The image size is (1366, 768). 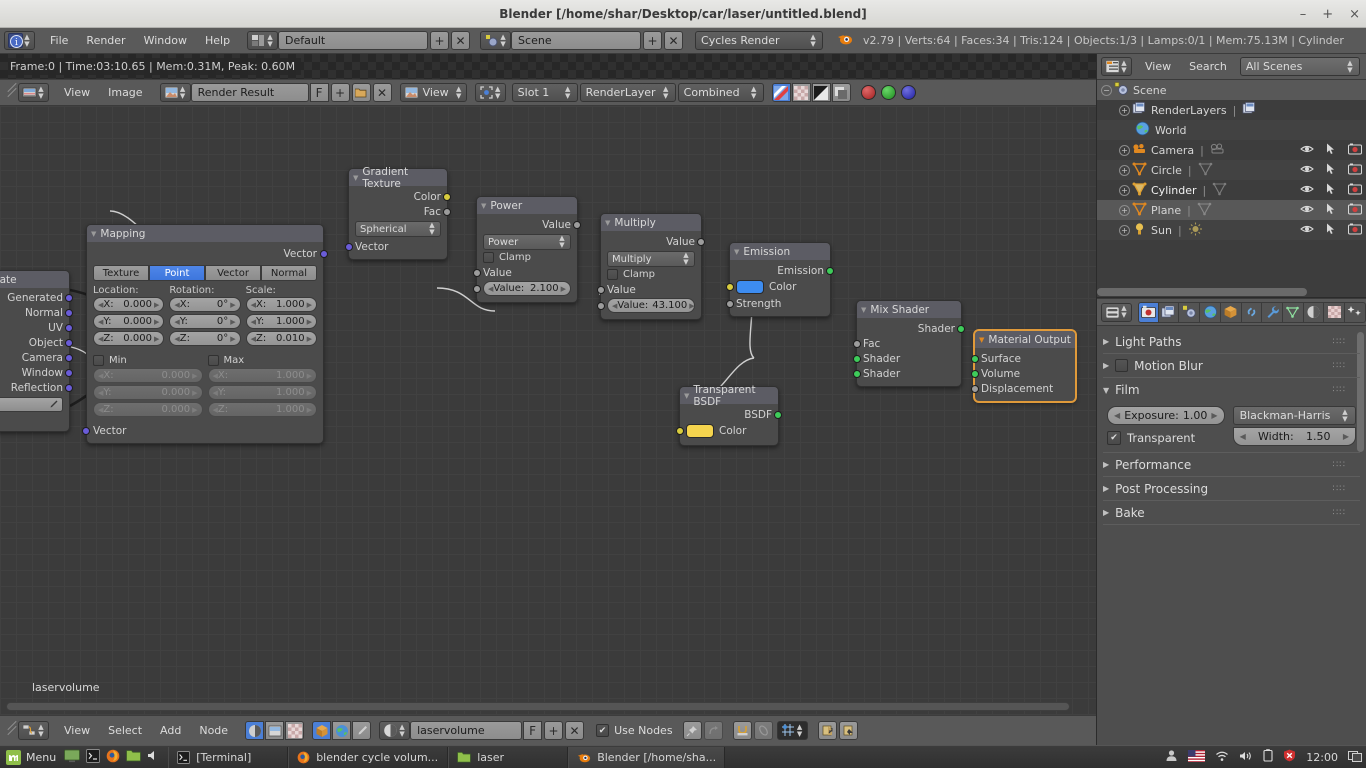 What do you see at coordinates (730, 287) in the screenshot?
I see `socket-color-in` at bounding box center [730, 287].